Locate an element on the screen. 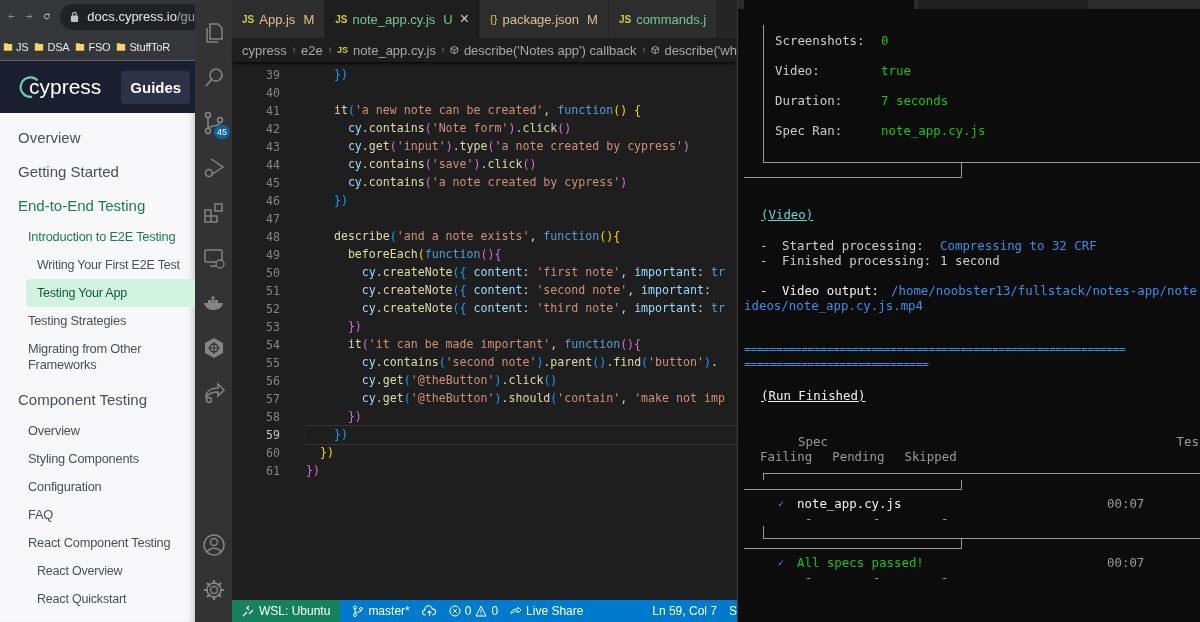 This screenshot has width=1200, height=622. summary-label: Spec Ran: is located at coordinates (809, 130).